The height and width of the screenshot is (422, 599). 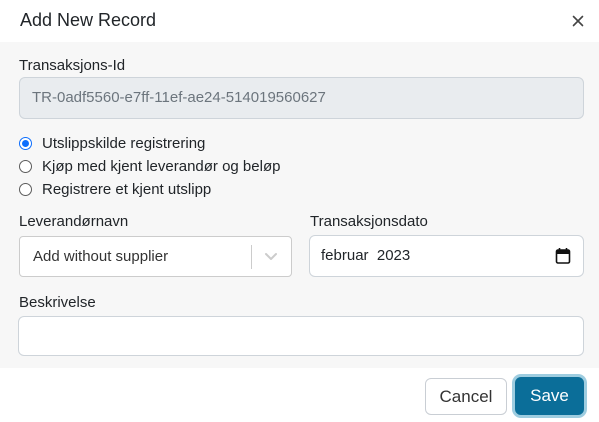 I want to click on dialog-title: Add New Record, so click(x=88, y=20).